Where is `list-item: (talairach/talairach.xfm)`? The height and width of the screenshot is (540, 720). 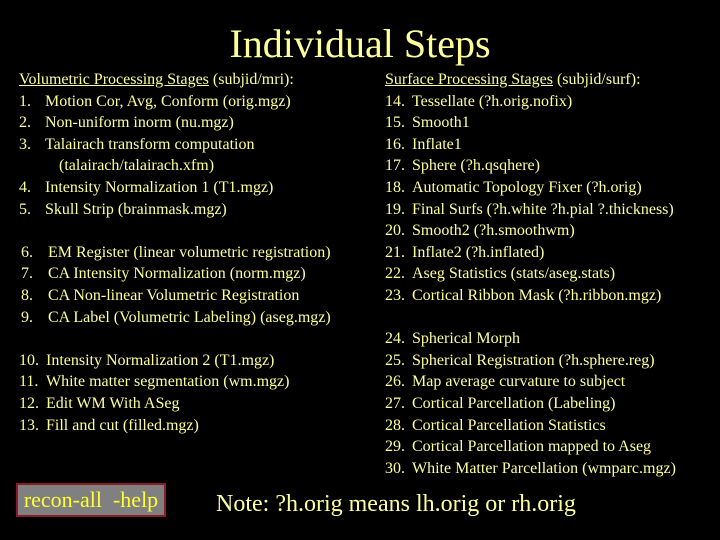 list-item: (talairach/talairach.xfm) is located at coordinates (175, 166).